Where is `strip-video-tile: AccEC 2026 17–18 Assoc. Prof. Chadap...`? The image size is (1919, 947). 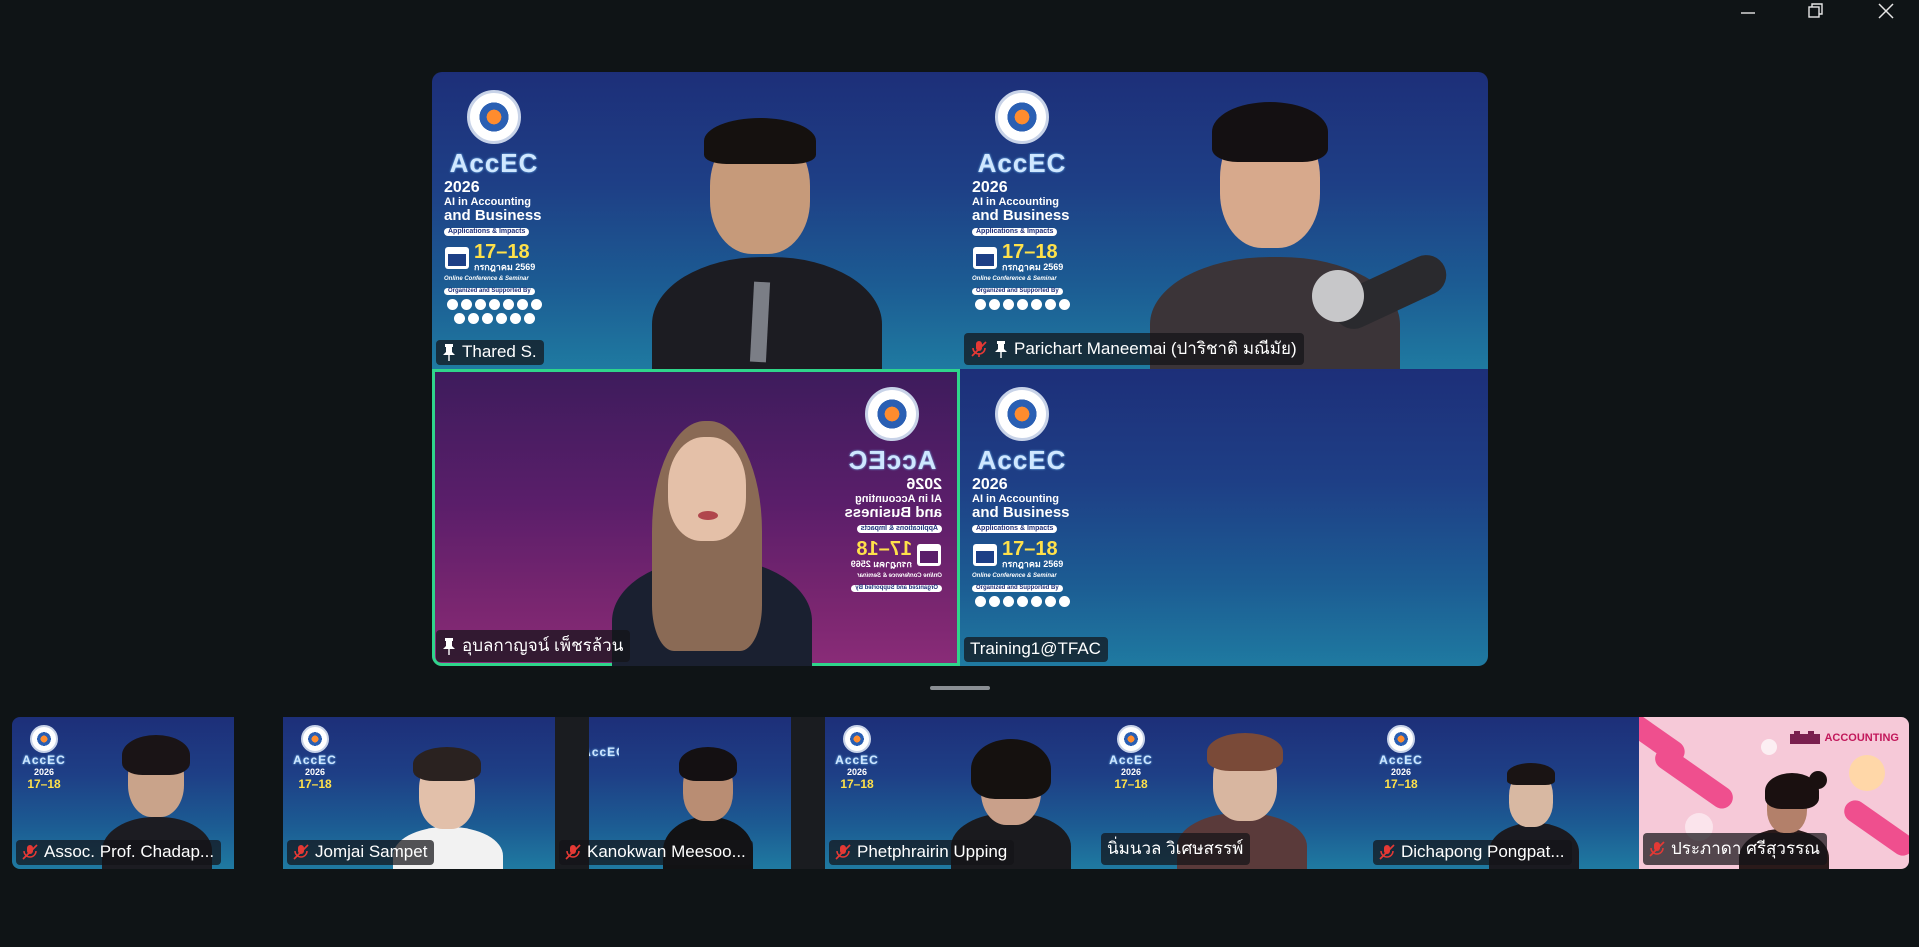 strip-video-tile: AccEC 2026 17–18 Assoc. Prof. Chadap... is located at coordinates (123, 793).